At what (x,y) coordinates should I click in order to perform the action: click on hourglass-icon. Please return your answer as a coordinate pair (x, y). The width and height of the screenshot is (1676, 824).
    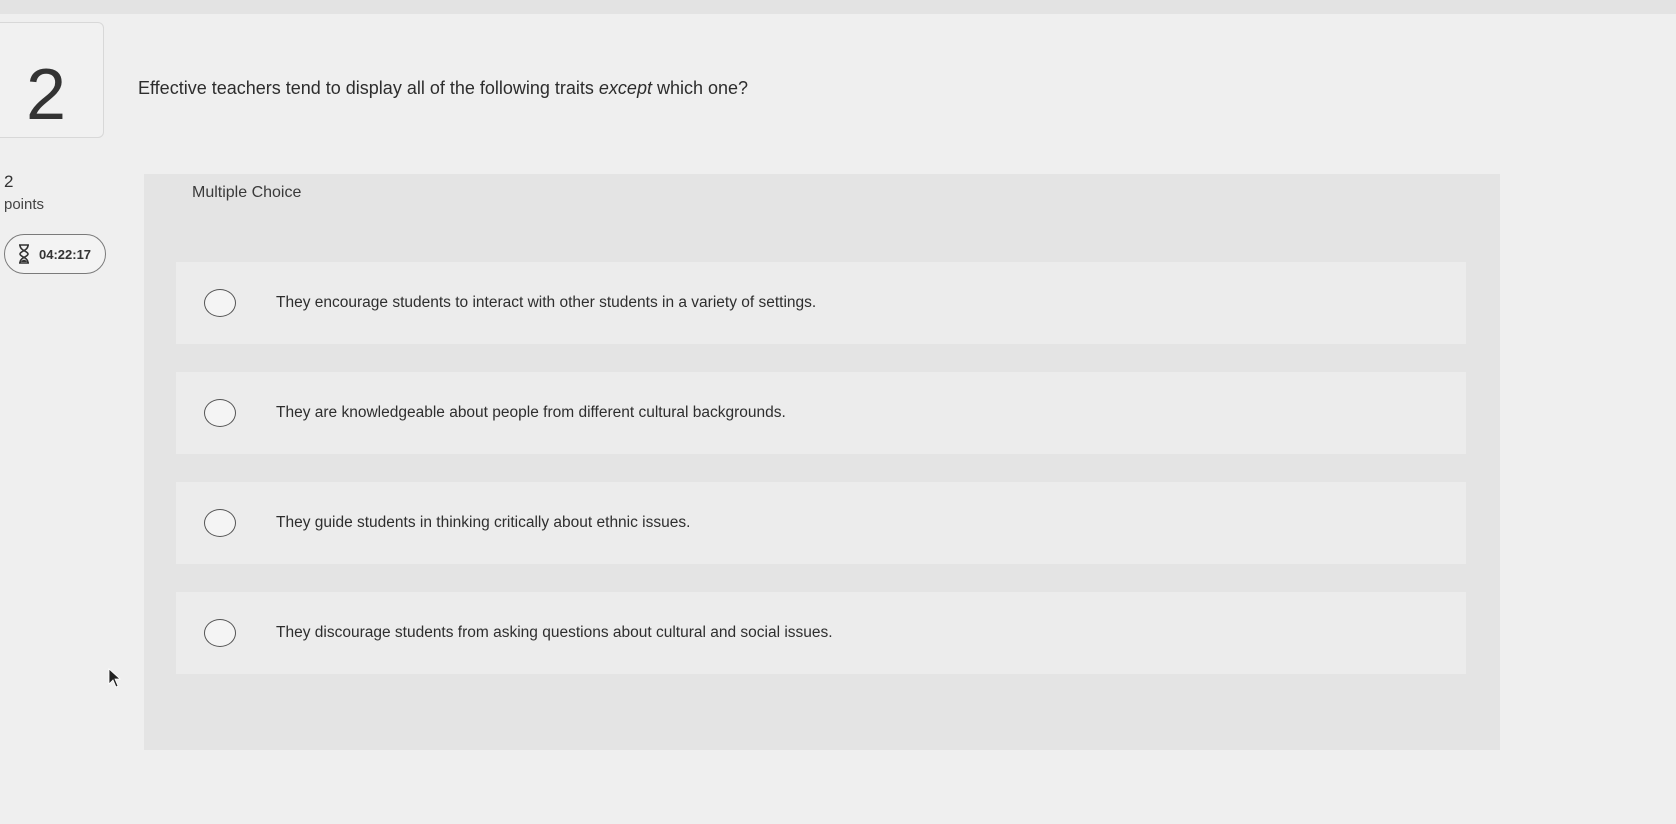
    Looking at the image, I should click on (24, 254).